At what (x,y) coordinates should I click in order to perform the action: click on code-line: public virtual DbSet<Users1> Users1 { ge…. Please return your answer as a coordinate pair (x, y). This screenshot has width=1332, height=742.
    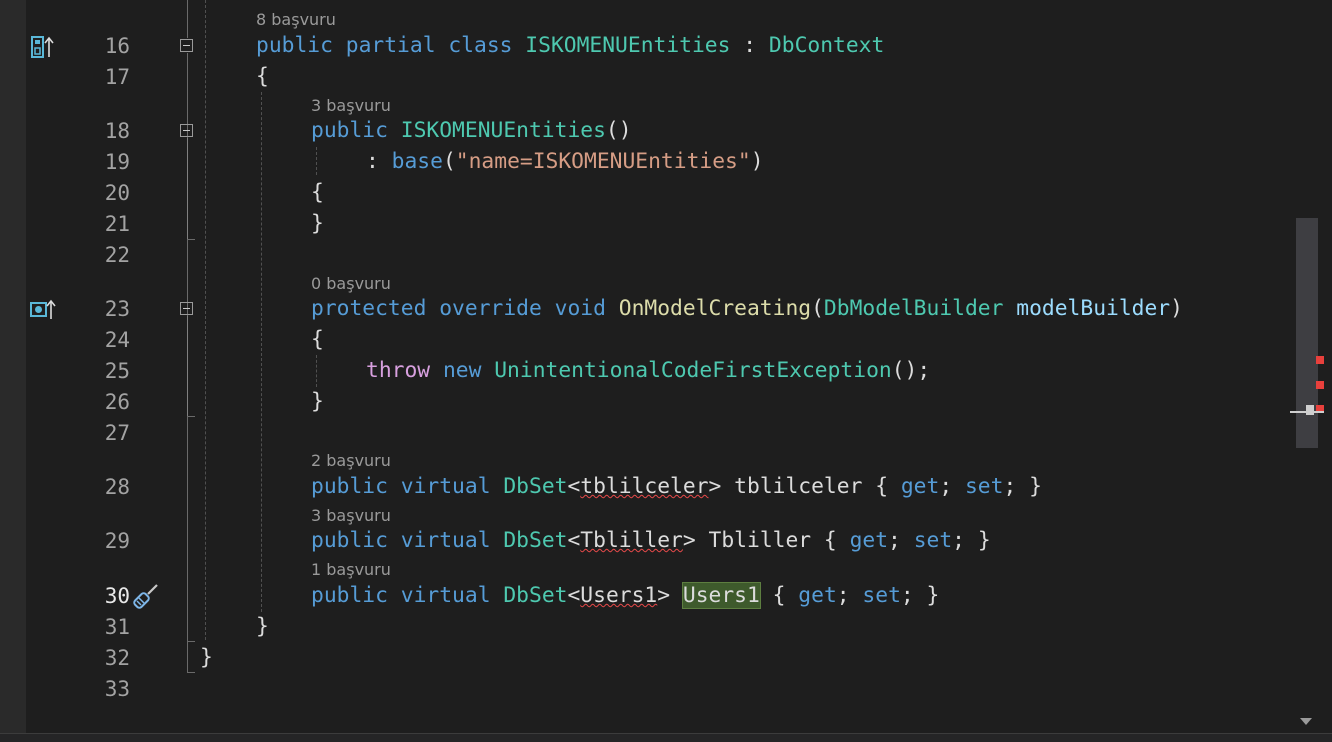
    Looking at the image, I should click on (625, 595).